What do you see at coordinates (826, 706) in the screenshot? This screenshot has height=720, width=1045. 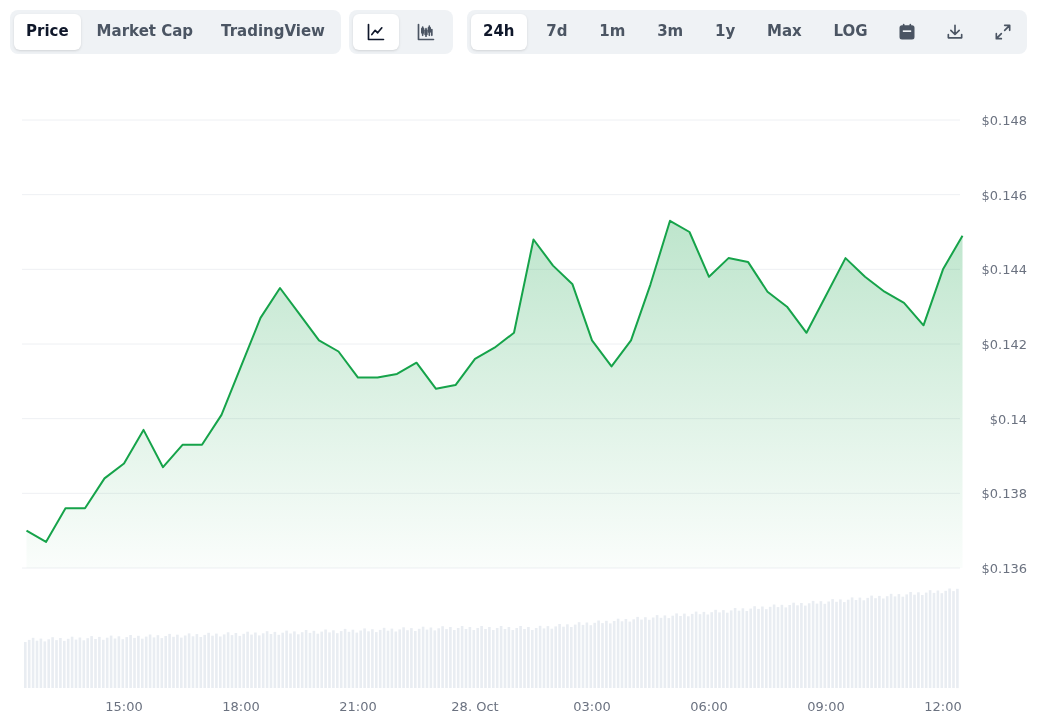 I see `x-axis-label: 09:00` at bounding box center [826, 706].